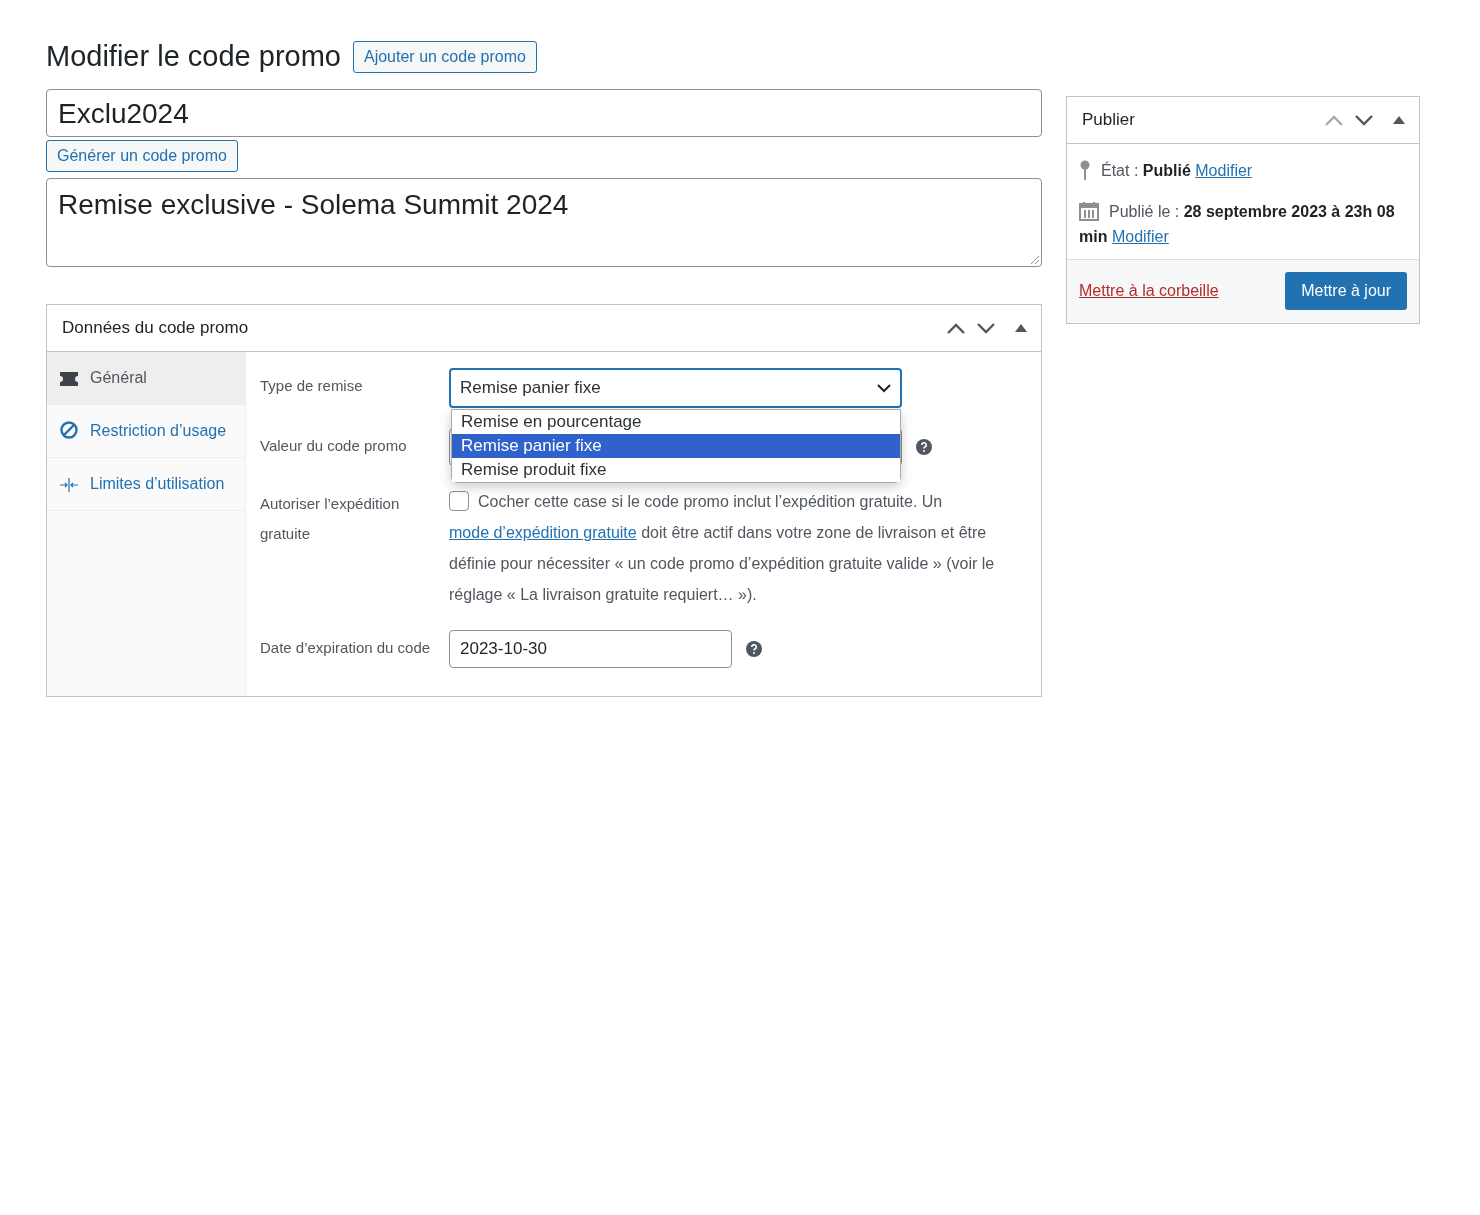 Image resolution: width=1480 pixels, height=1215 pixels. I want to click on field-label: Valeur du code promo, so click(334, 446).